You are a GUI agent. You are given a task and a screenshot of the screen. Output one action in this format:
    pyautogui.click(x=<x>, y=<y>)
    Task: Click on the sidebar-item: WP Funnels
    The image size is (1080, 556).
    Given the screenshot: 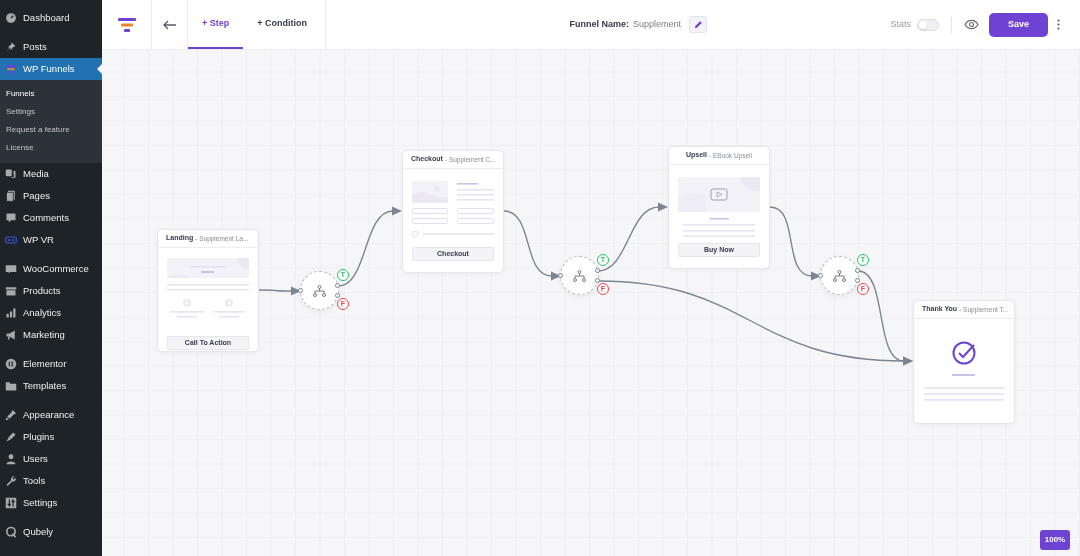 What is the action you would take?
    pyautogui.click(x=51, y=69)
    